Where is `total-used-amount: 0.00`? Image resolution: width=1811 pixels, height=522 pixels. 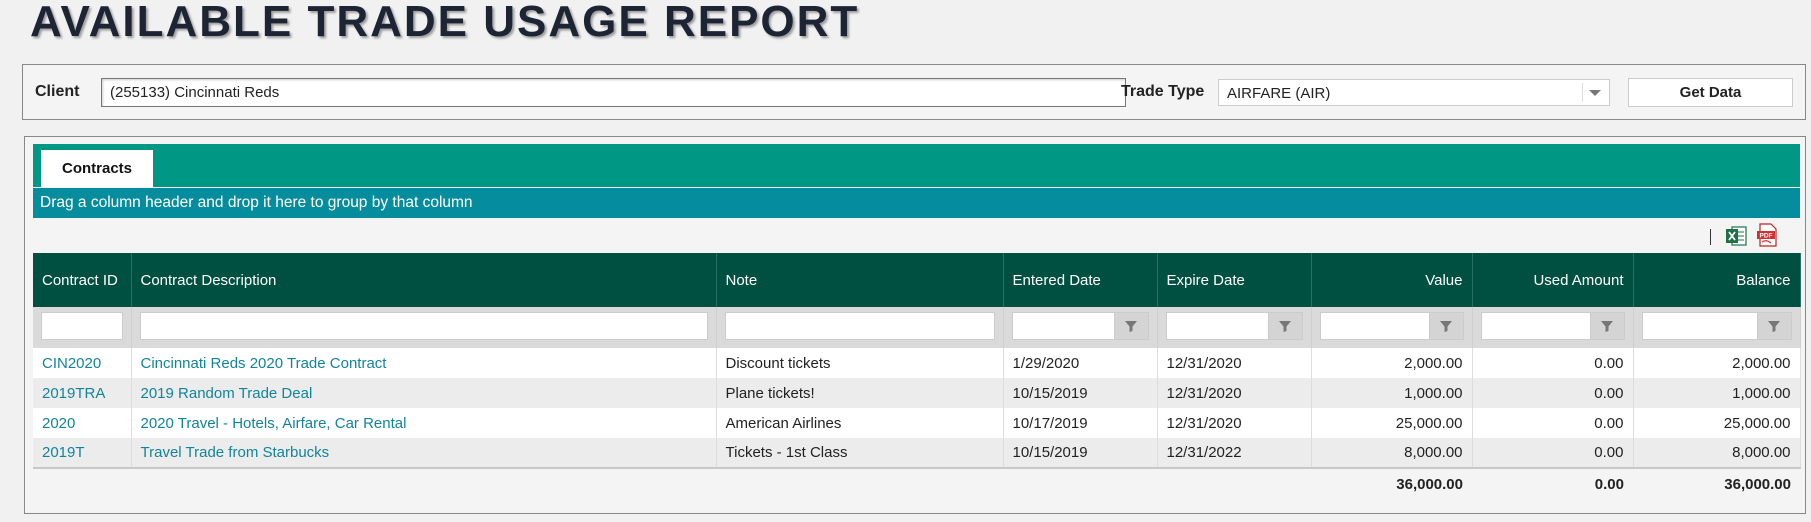 total-used-amount: 0.00 is located at coordinates (1552, 483).